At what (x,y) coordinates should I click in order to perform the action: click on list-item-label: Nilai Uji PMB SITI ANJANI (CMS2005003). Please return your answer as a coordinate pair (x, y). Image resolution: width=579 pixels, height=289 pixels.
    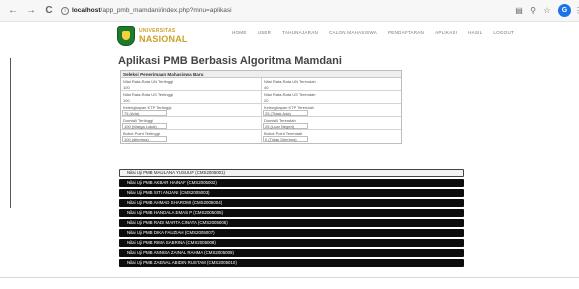
    Looking at the image, I should click on (168, 192).